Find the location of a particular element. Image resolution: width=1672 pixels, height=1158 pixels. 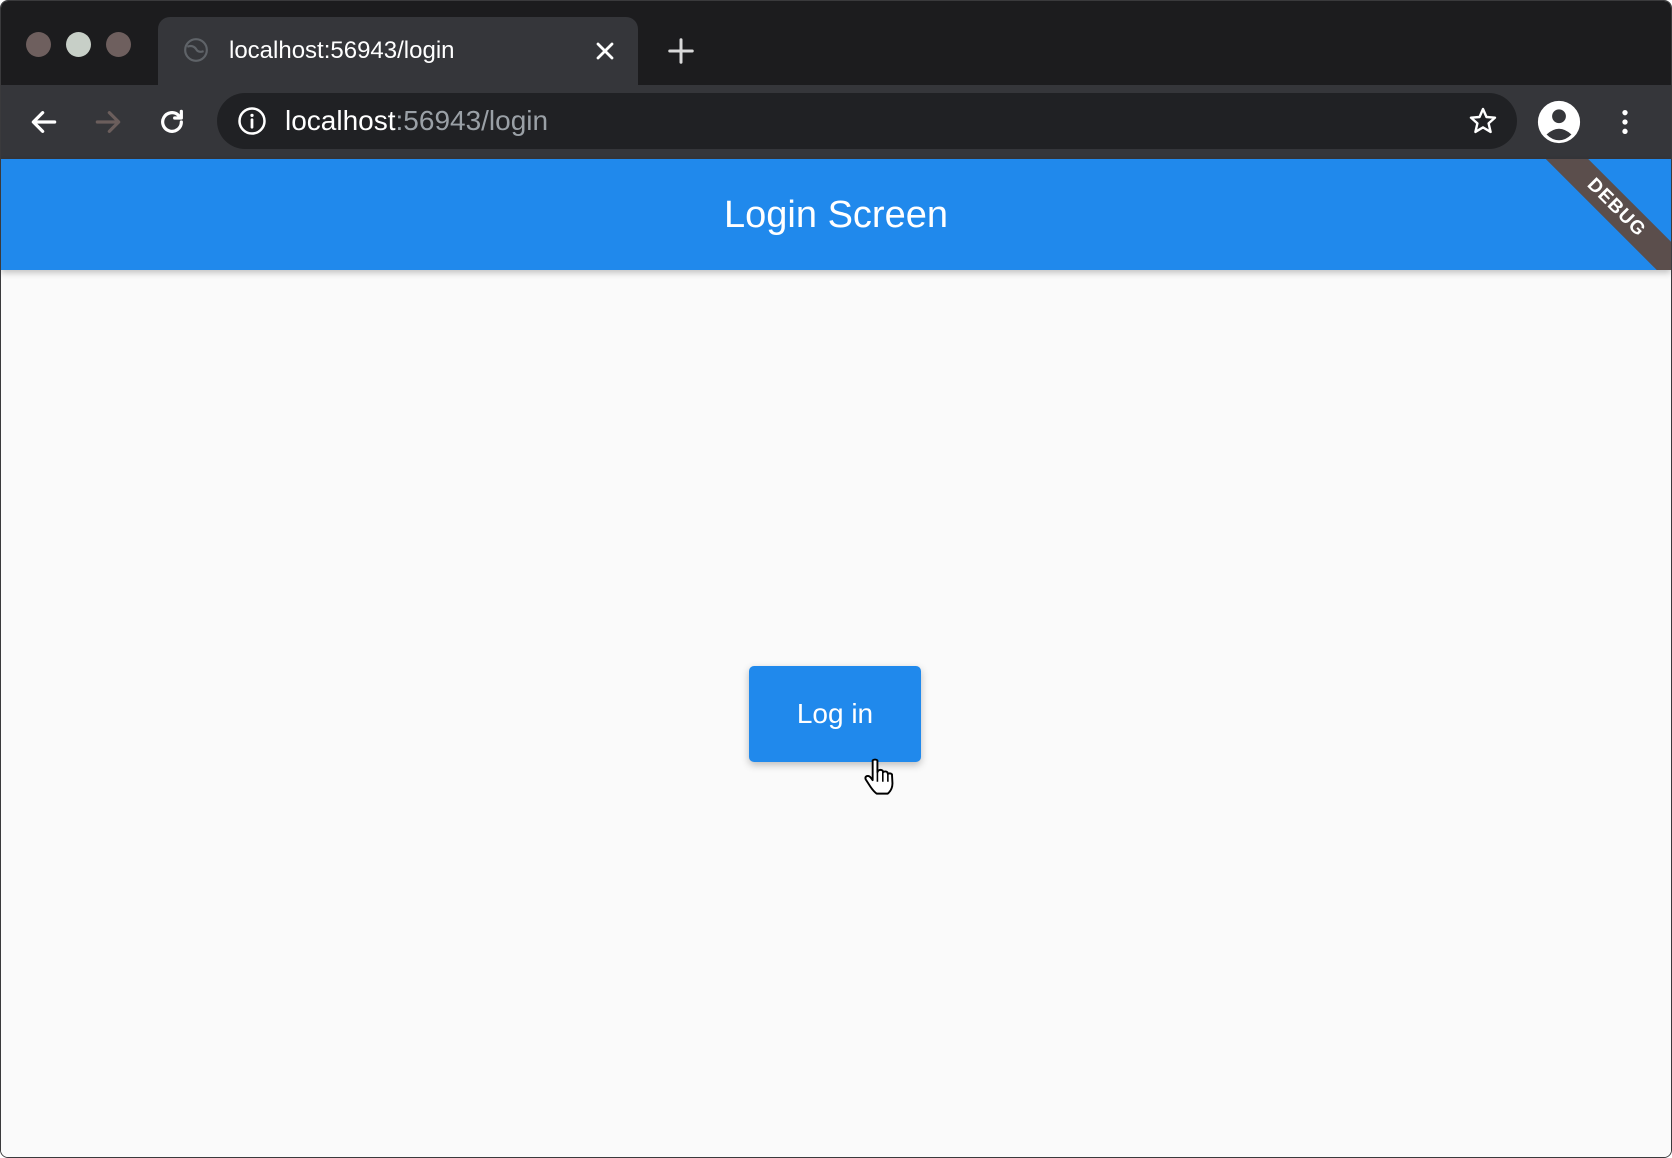

window-close-button is located at coordinates (38, 44).